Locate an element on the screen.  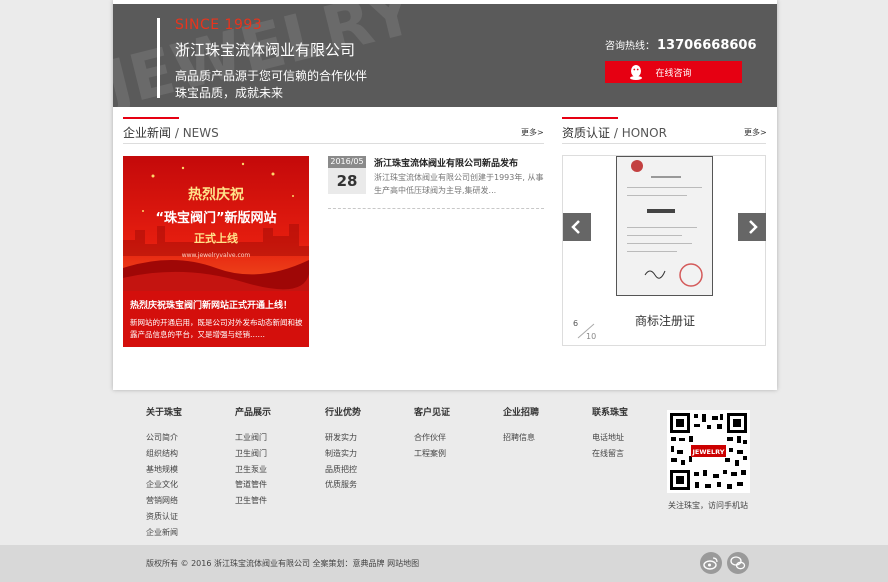
honor-section-title: 资质认证 / HONOR is located at coordinates (614, 129).